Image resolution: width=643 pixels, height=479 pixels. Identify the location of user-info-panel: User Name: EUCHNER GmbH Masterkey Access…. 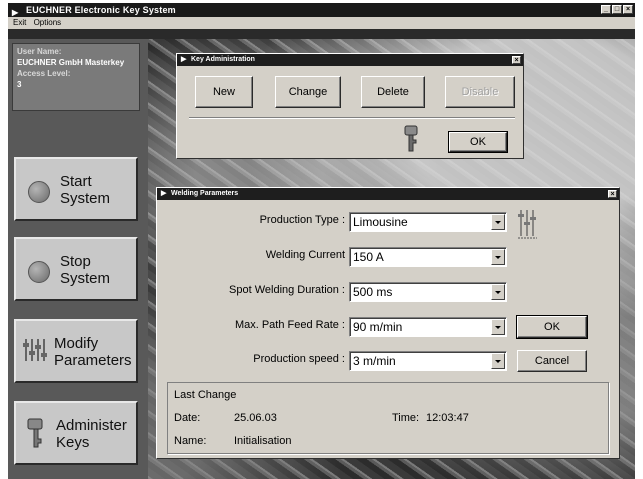
(76, 77).